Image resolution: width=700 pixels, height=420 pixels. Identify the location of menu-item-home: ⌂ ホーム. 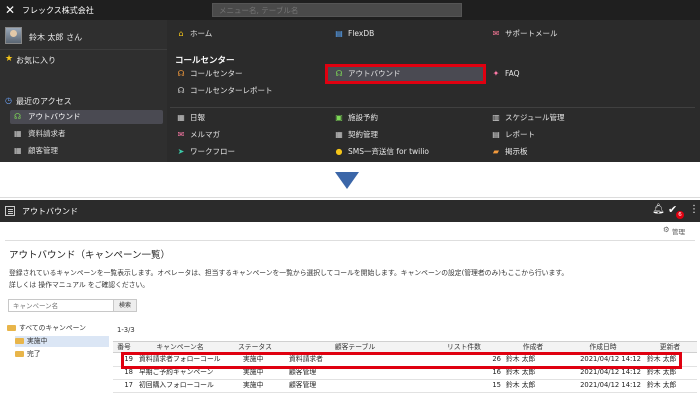
(193, 34).